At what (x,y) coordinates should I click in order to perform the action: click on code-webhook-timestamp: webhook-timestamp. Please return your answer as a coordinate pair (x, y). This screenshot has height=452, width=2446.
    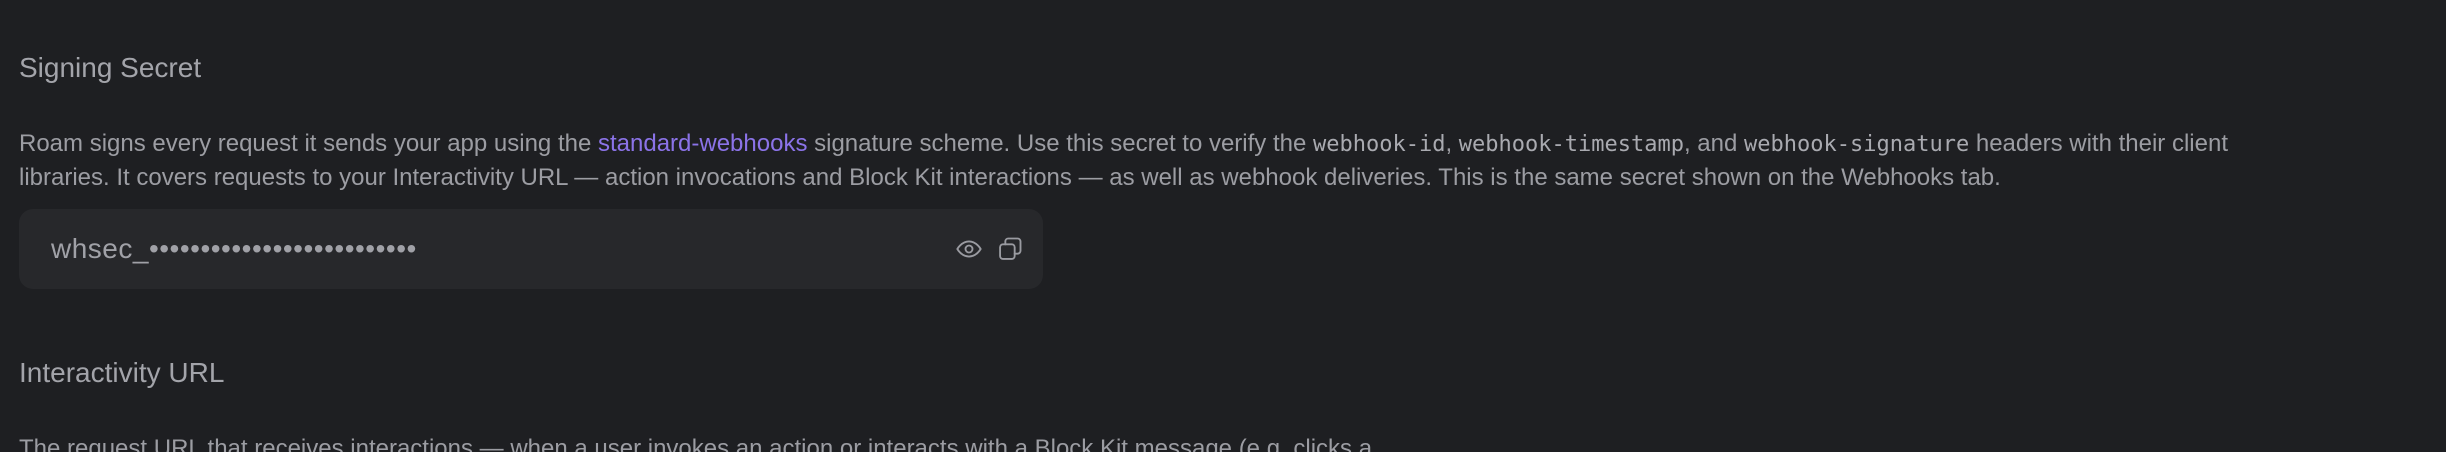
    Looking at the image, I should click on (1571, 144).